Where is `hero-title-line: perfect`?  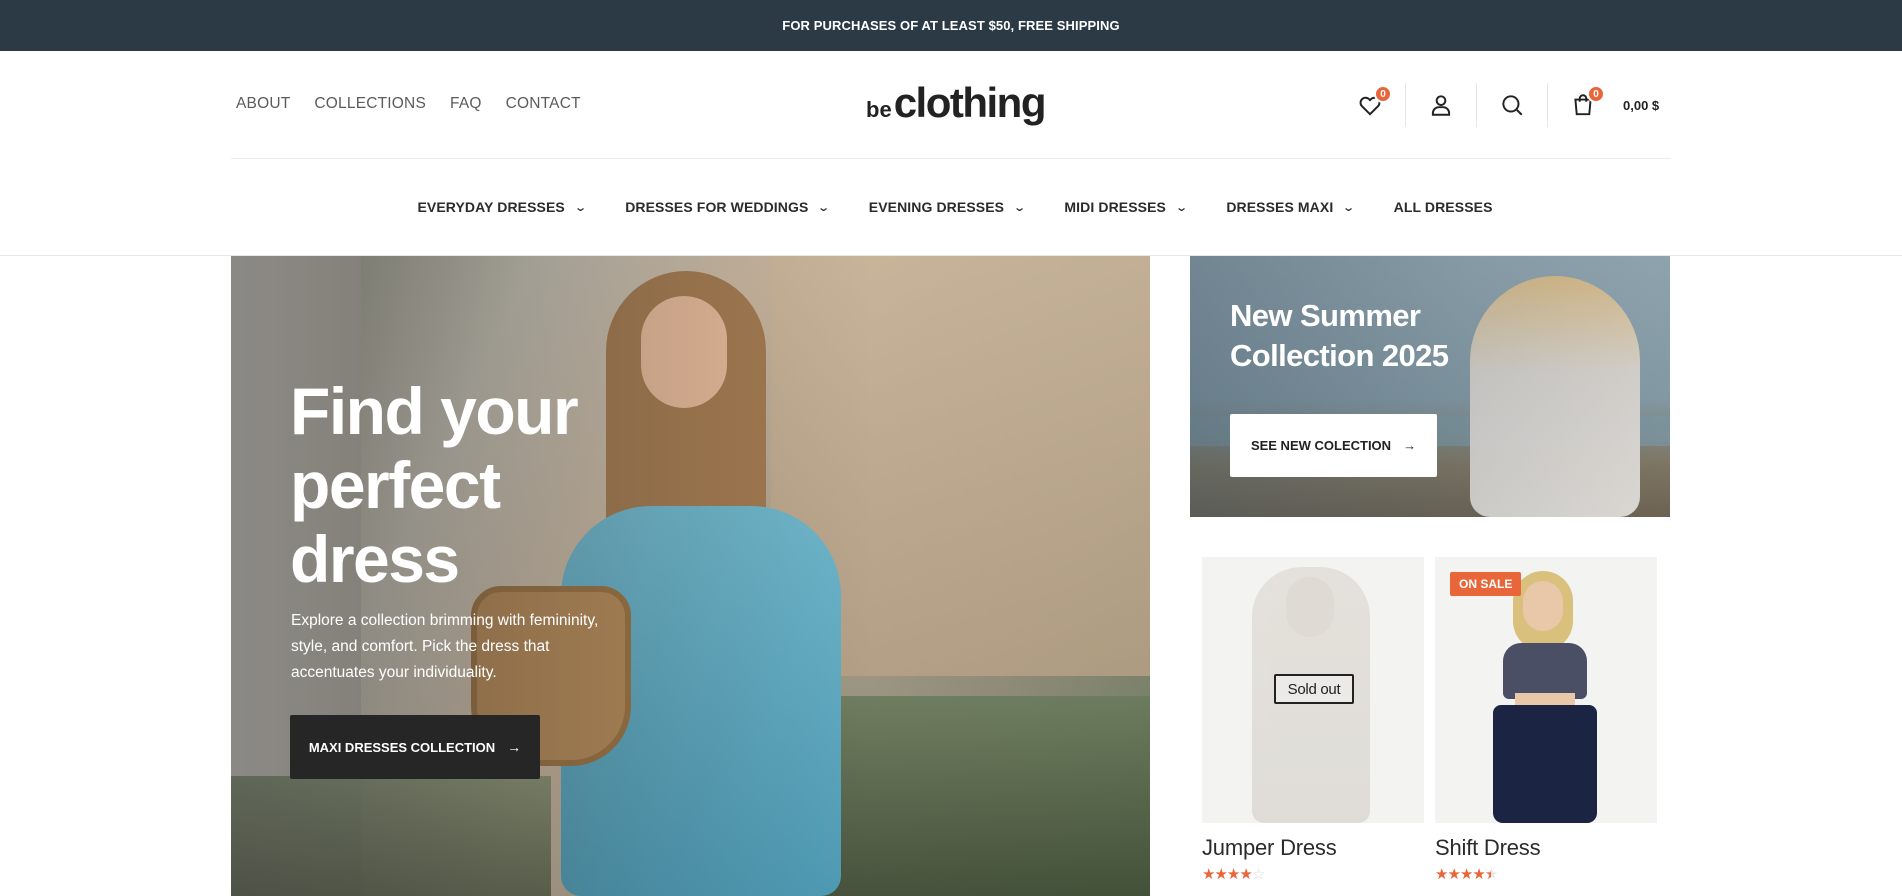 hero-title-line: perfect is located at coordinates (395, 485).